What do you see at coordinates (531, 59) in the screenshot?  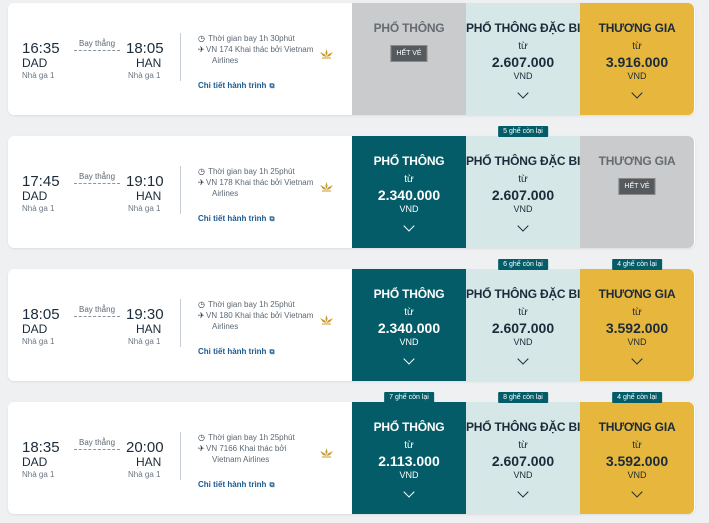 I see `fare-deluxe: PHỔ THÔNG ĐẶC BIỆT từ 2.607.000 VND` at bounding box center [531, 59].